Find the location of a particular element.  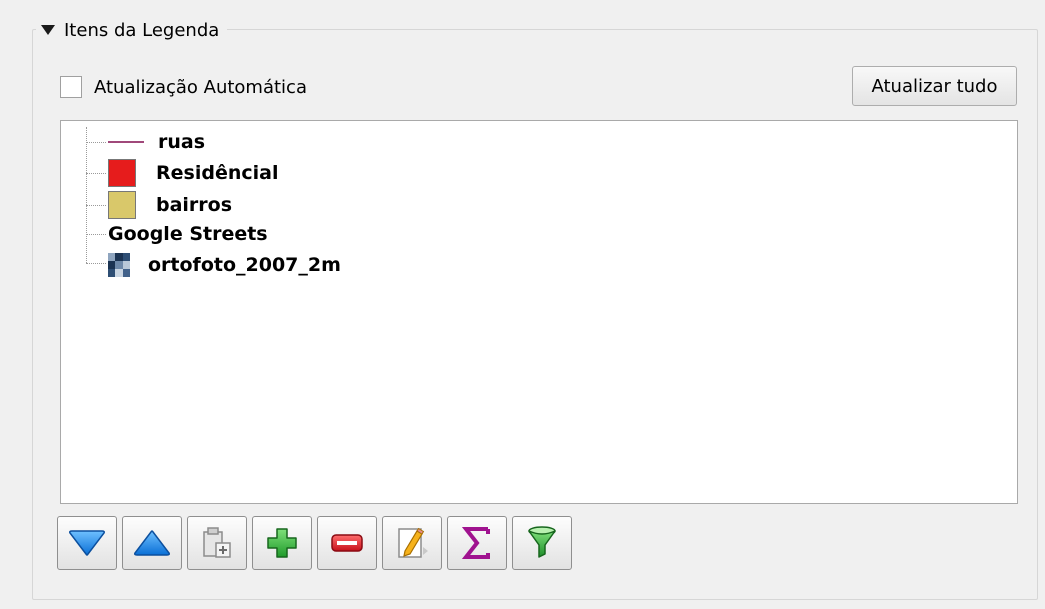

groupbox-header: Itens da Legenda is located at coordinates (132, 30).